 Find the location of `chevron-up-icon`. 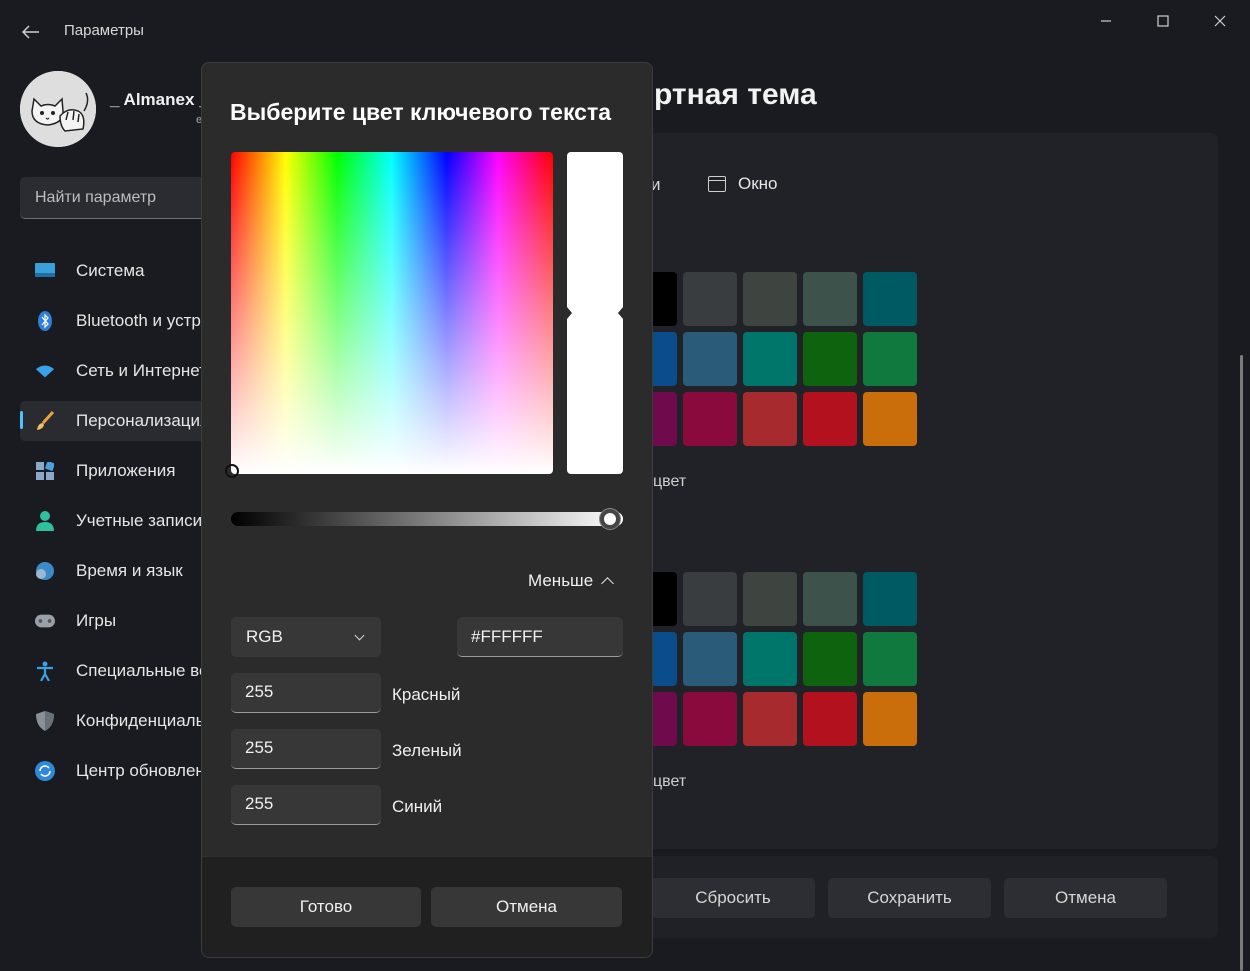

chevron-up-icon is located at coordinates (608, 583).